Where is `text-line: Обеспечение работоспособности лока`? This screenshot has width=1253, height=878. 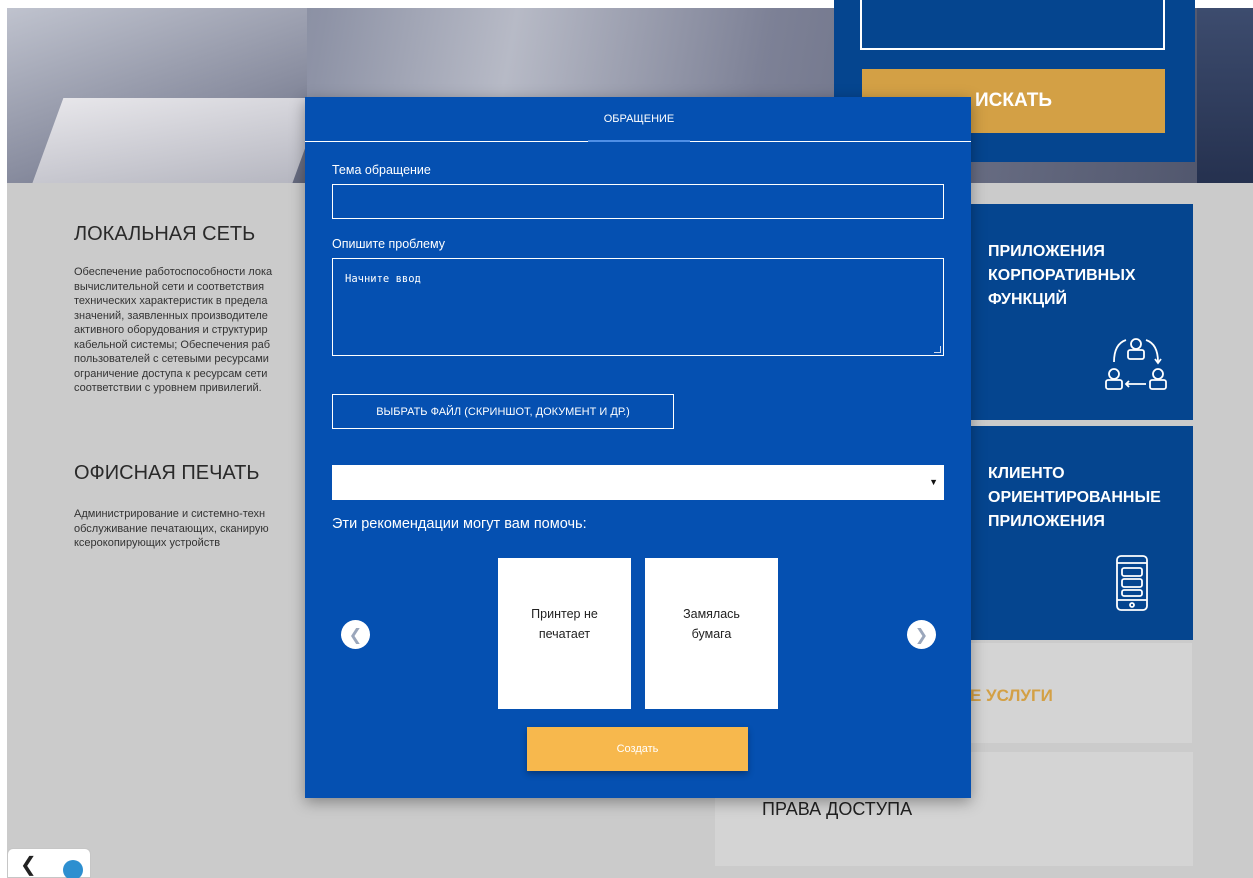 text-line: Обеспечение работоспособности лока is located at coordinates (173, 272).